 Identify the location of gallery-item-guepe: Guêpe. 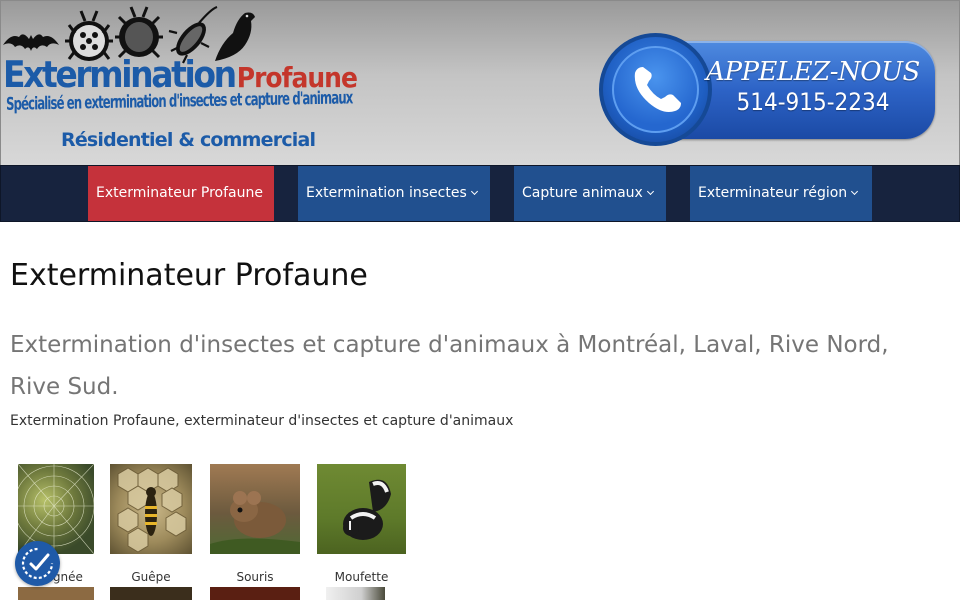
(151, 526).